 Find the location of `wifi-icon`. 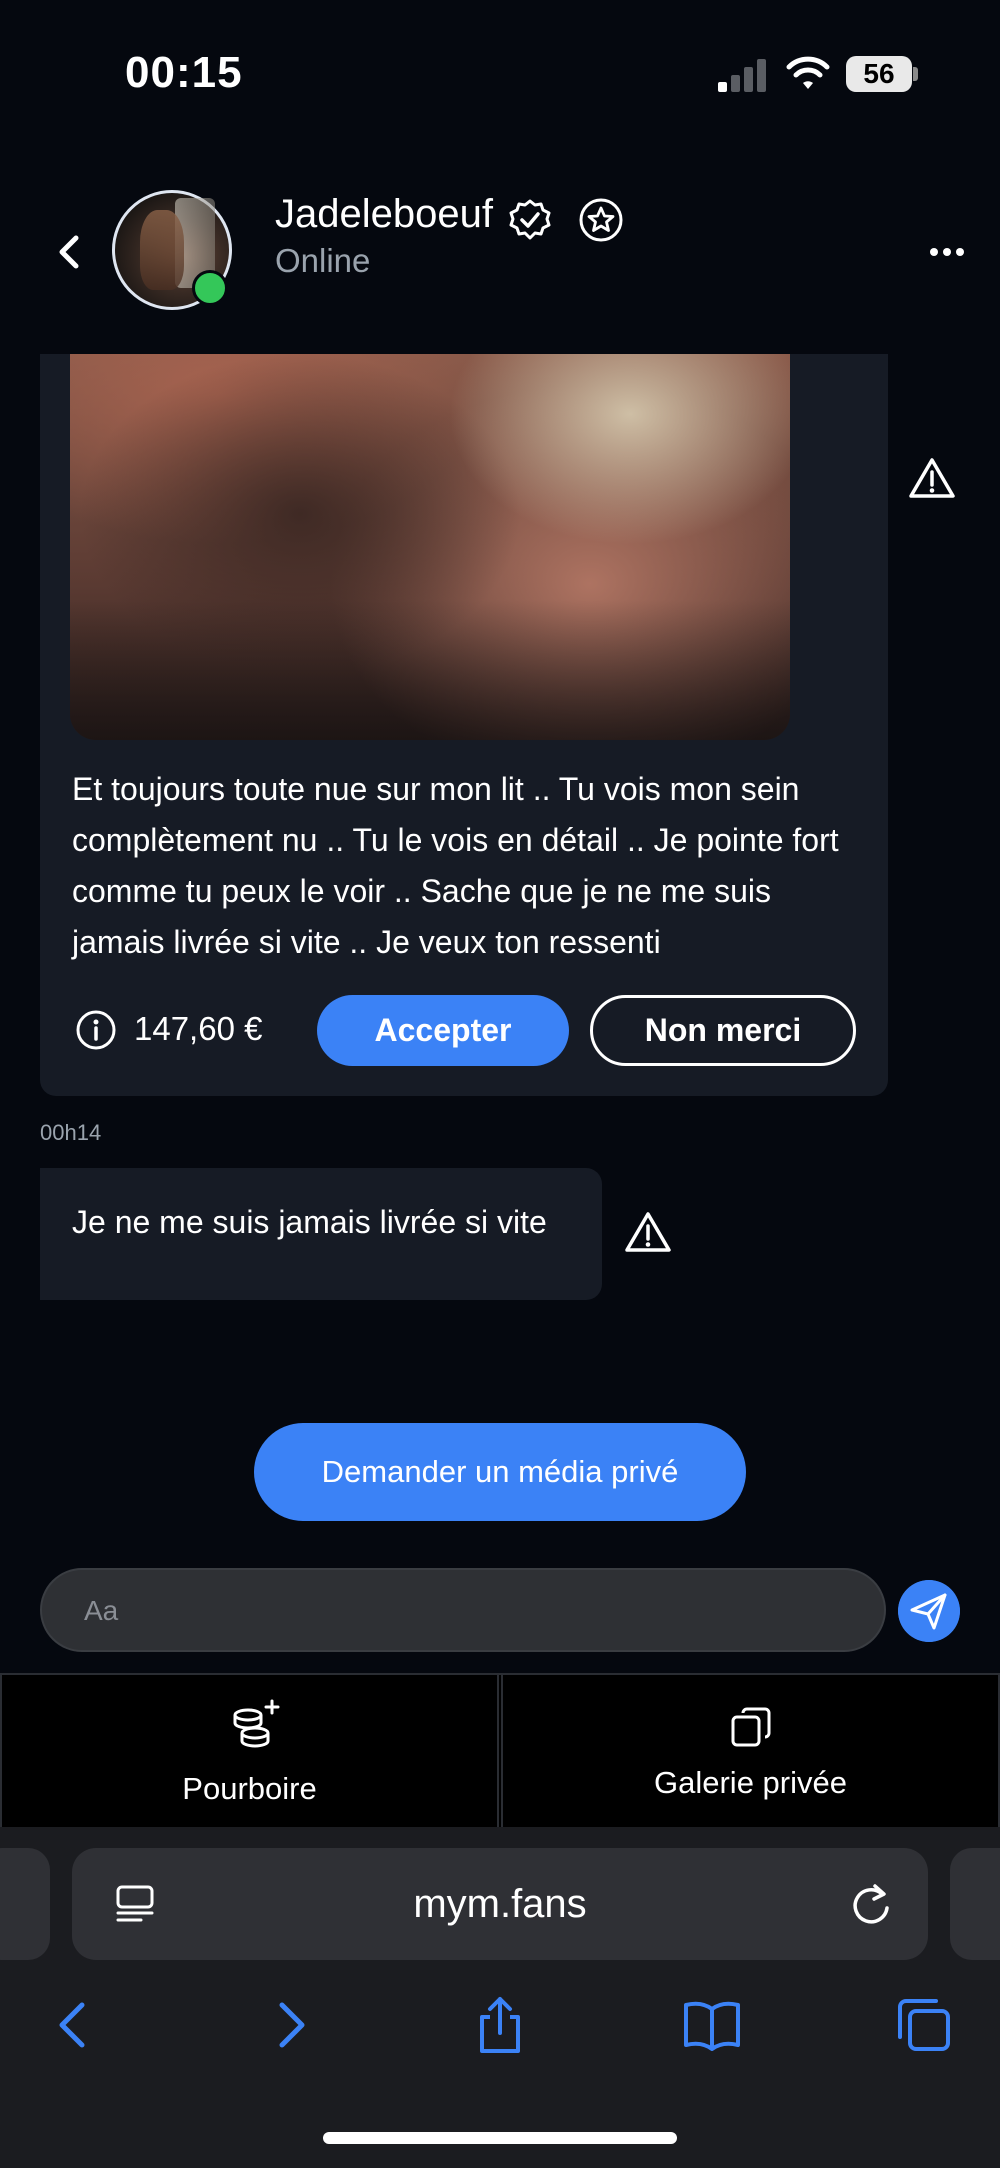

wifi-icon is located at coordinates (808, 72).